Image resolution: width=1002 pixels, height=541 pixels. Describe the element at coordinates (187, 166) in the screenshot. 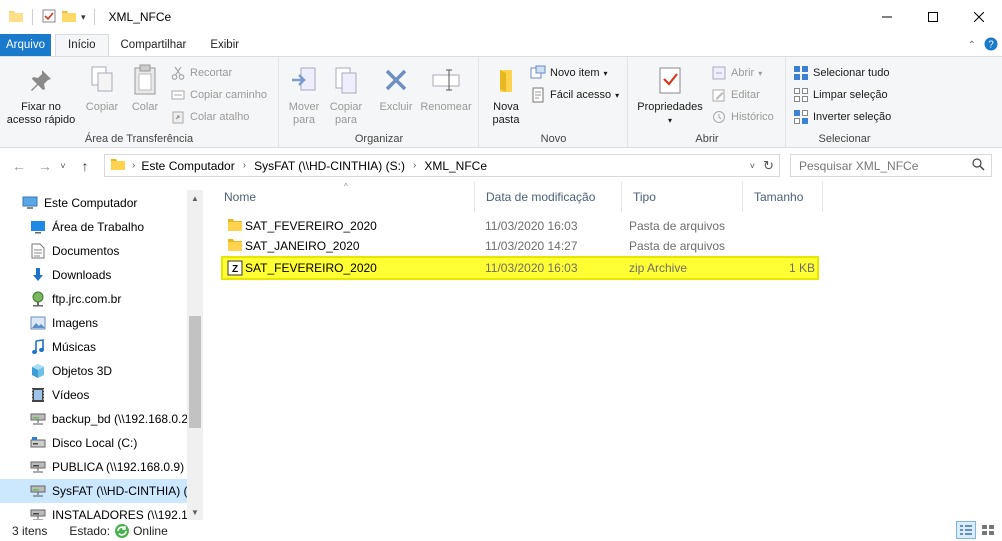

I see `breadcrumb-this-pc: Este Computador` at that location.